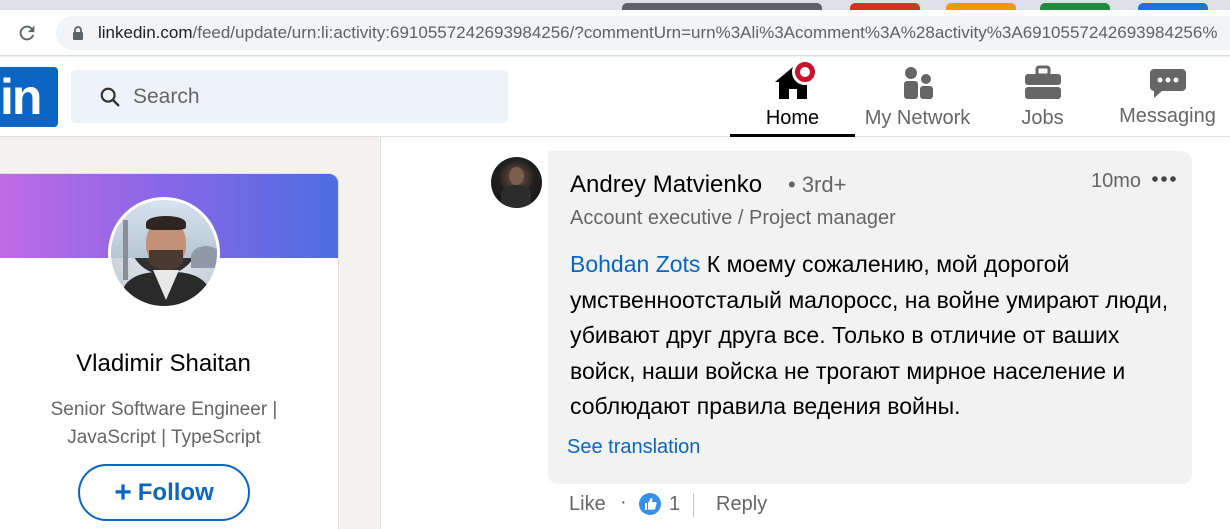  Describe the element at coordinates (633, 447) in the screenshot. I see `see-translation-link: See translation` at that location.